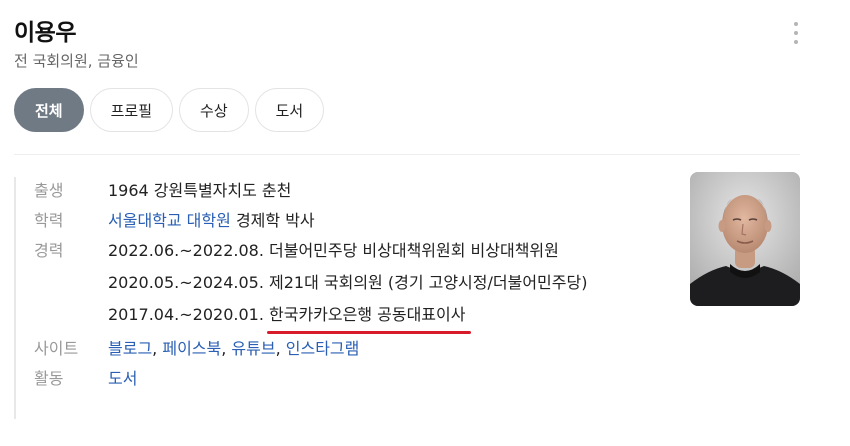 This screenshot has width=850, height=446. Describe the element at coordinates (131, 110) in the screenshot. I see `tab-profile: 프로필` at that location.